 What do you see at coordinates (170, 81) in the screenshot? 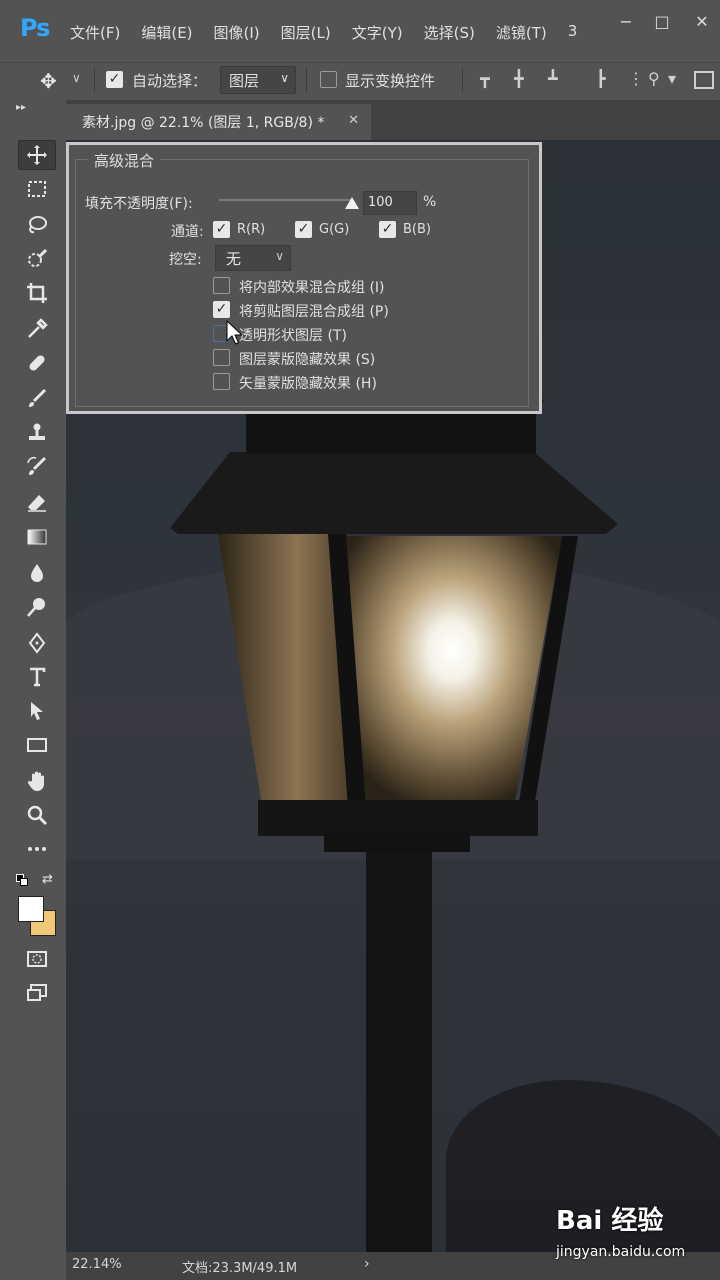
I see `auto-select-label: 自动选择：` at bounding box center [170, 81].